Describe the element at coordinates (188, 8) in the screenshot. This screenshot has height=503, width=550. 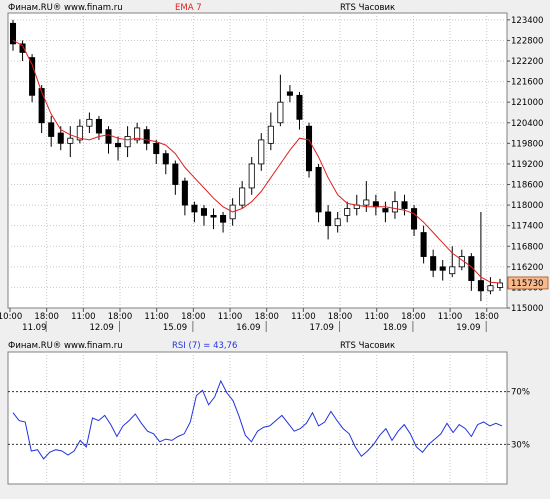
I see `ema-indicator-label: EMA 7` at that location.